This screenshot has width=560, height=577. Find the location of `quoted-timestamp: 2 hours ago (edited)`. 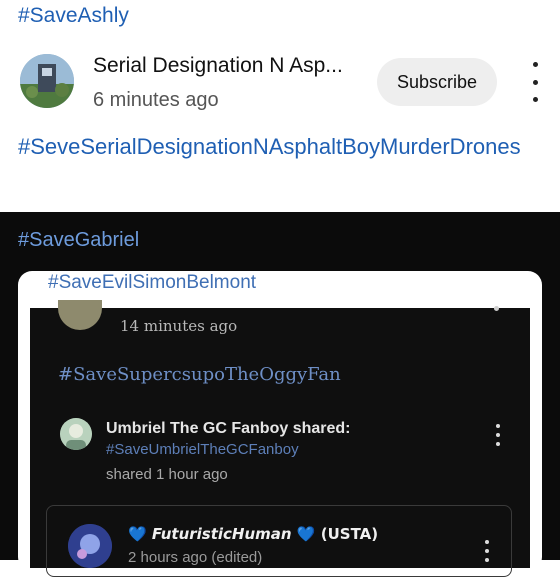

quoted-timestamp: 2 hours ago (edited) is located at coordinates (195, 557).